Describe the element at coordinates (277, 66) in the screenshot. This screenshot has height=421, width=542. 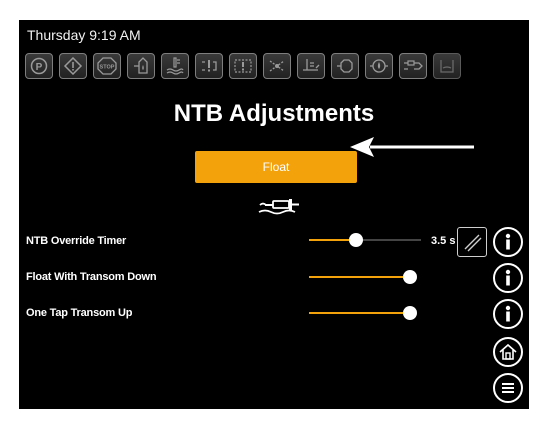
I see `steering-alert-icon` at that location.